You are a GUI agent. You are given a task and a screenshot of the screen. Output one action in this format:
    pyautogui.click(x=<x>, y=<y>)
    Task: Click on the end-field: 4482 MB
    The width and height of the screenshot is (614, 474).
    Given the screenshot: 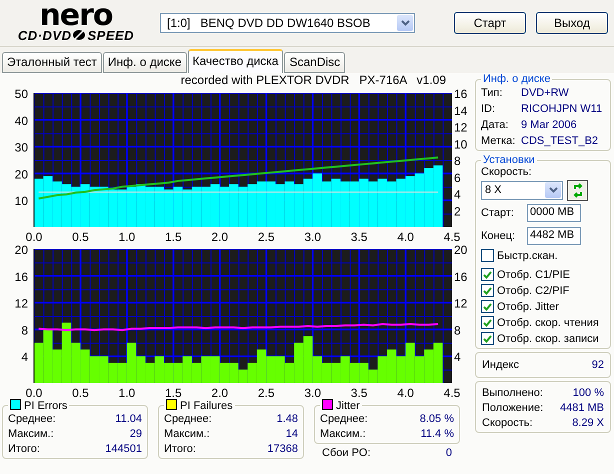 What is the action you would take?
    pyautogui.click(x=554, y=236)
    